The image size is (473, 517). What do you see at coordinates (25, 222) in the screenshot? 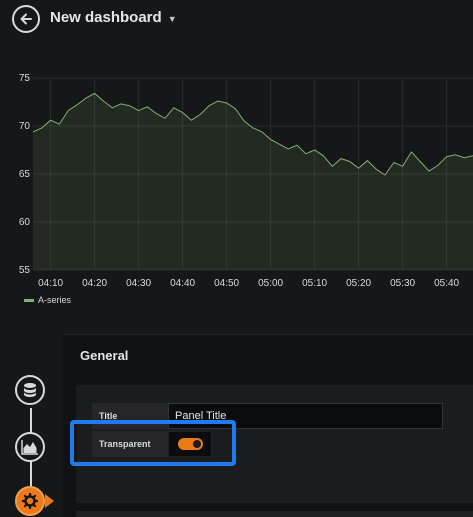
I see `y-tick-label: 60` at bounding box center [25, 222].